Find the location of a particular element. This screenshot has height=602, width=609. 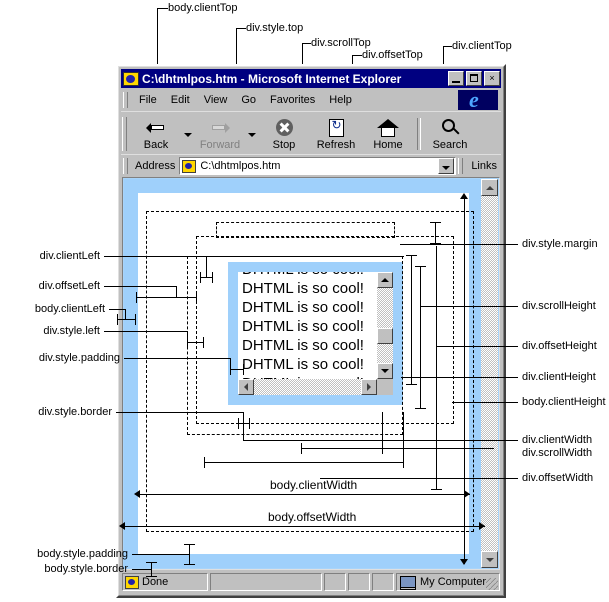

label-body-clientTop: body.clientTop is located at coordinates (203, 8).